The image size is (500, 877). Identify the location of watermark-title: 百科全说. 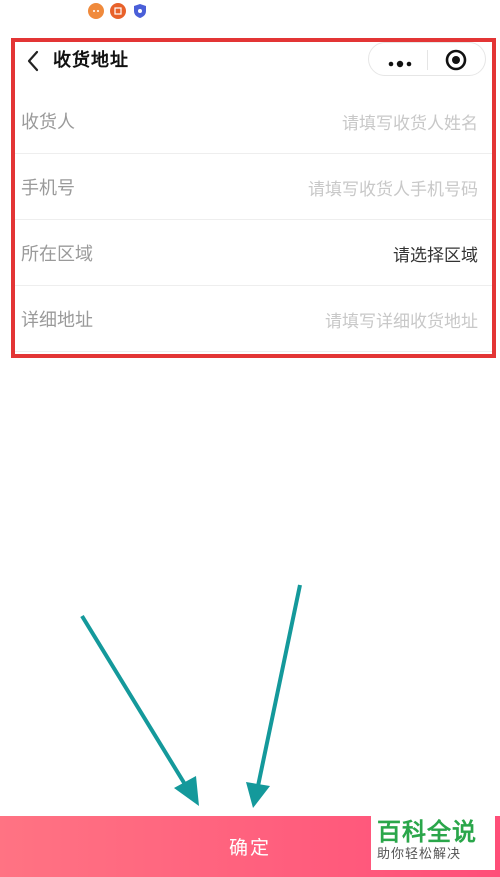
(427, 832).